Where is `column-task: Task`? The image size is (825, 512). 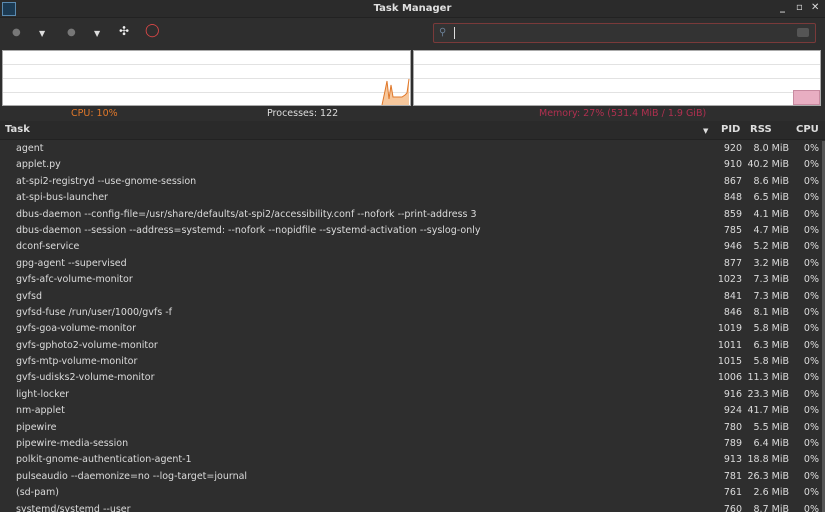 column-task: Task is located at coordinates (17, 129).